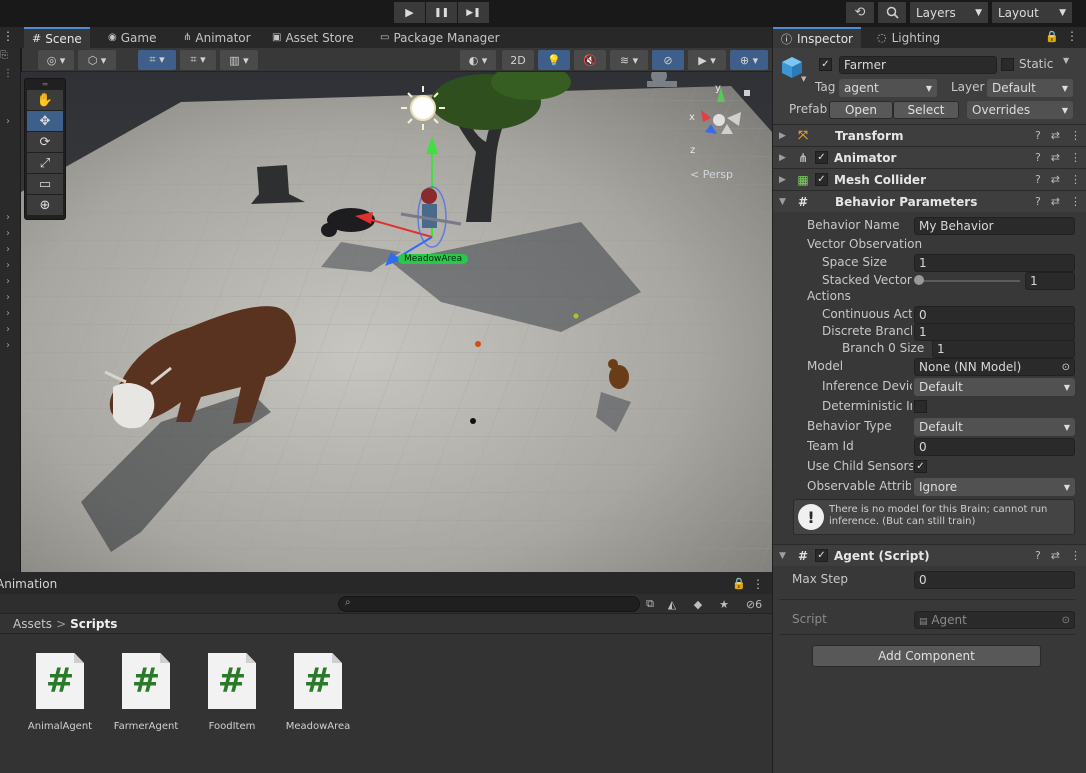 This screenshot has width=1086, height=773. What do you see at coordinates (57, 37) in the screenshot?
I see `tab-scene: # Scene` at bounding box center [57, 37].